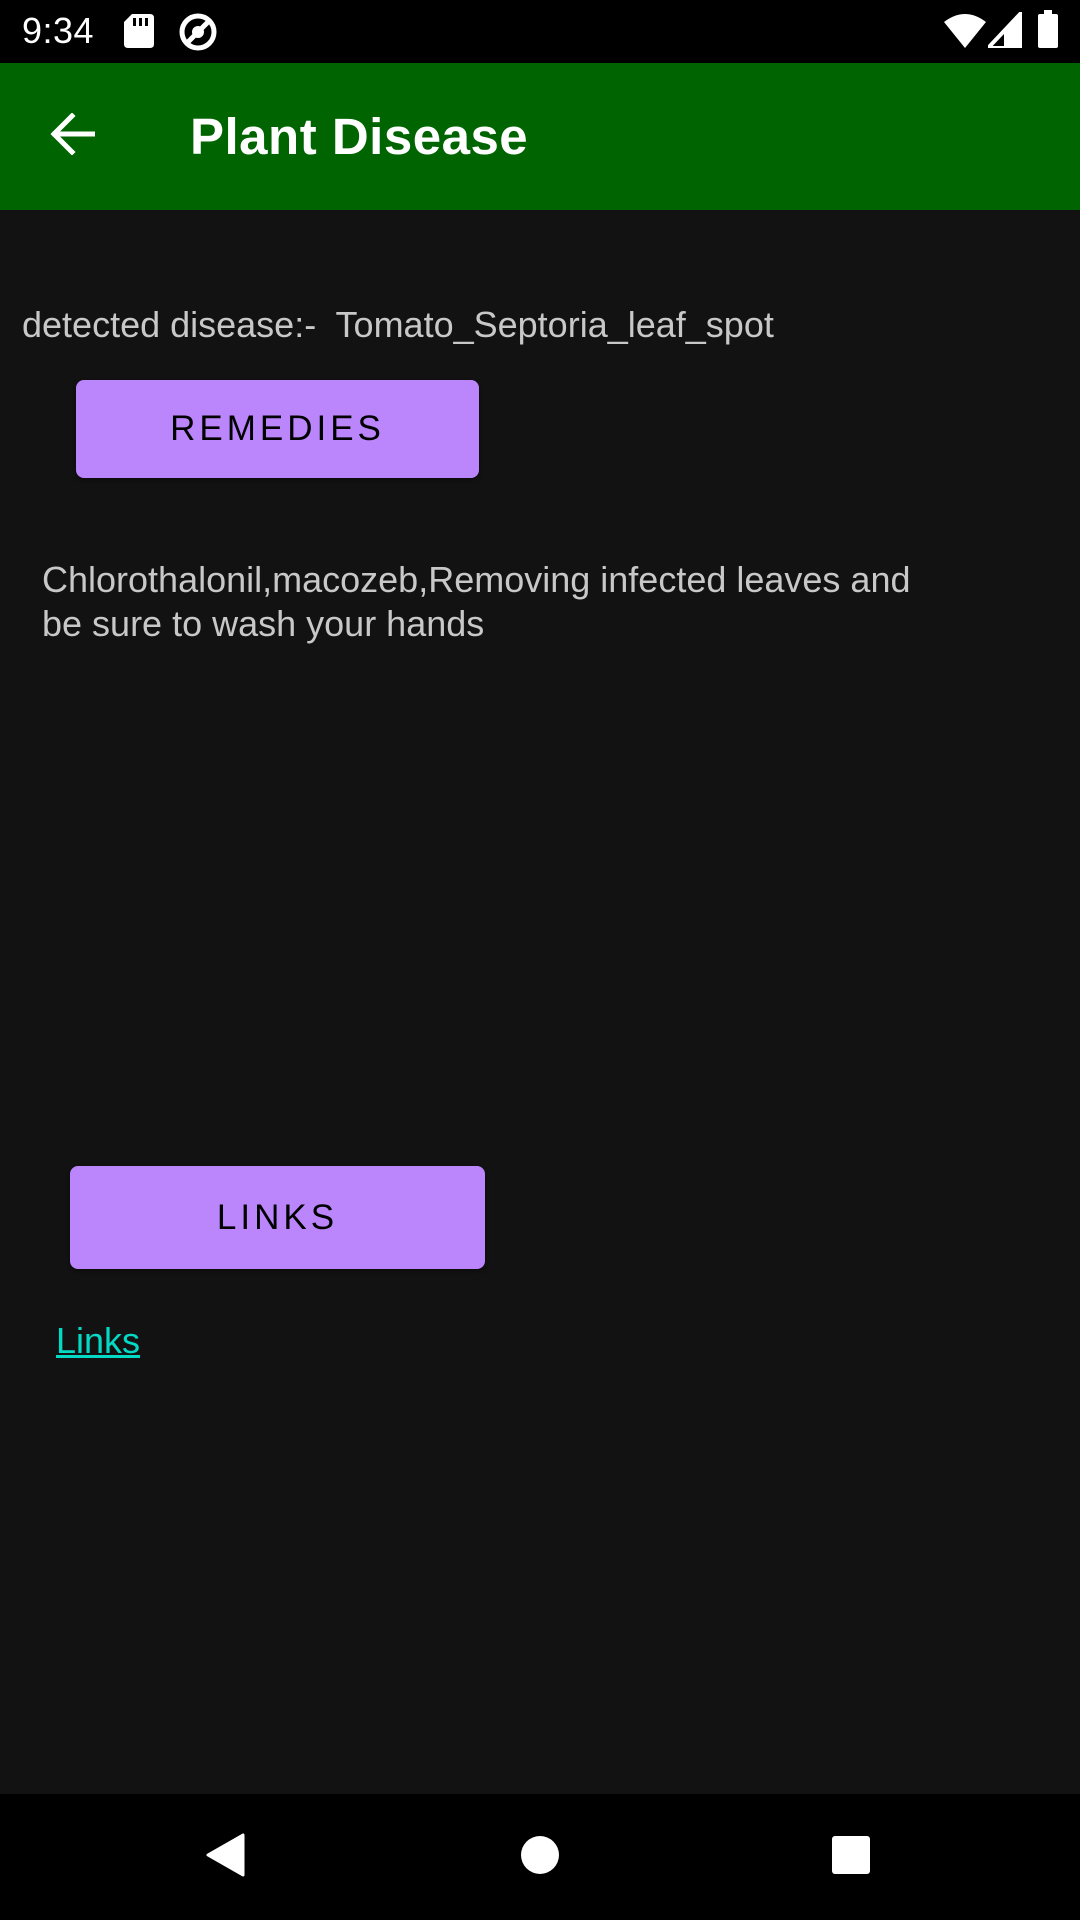 The image size is (1080, 1920). What do you see at coordinates (139, 34) in the screenshot?
I see `sd-card-icon` at bounding box center [139, 34].